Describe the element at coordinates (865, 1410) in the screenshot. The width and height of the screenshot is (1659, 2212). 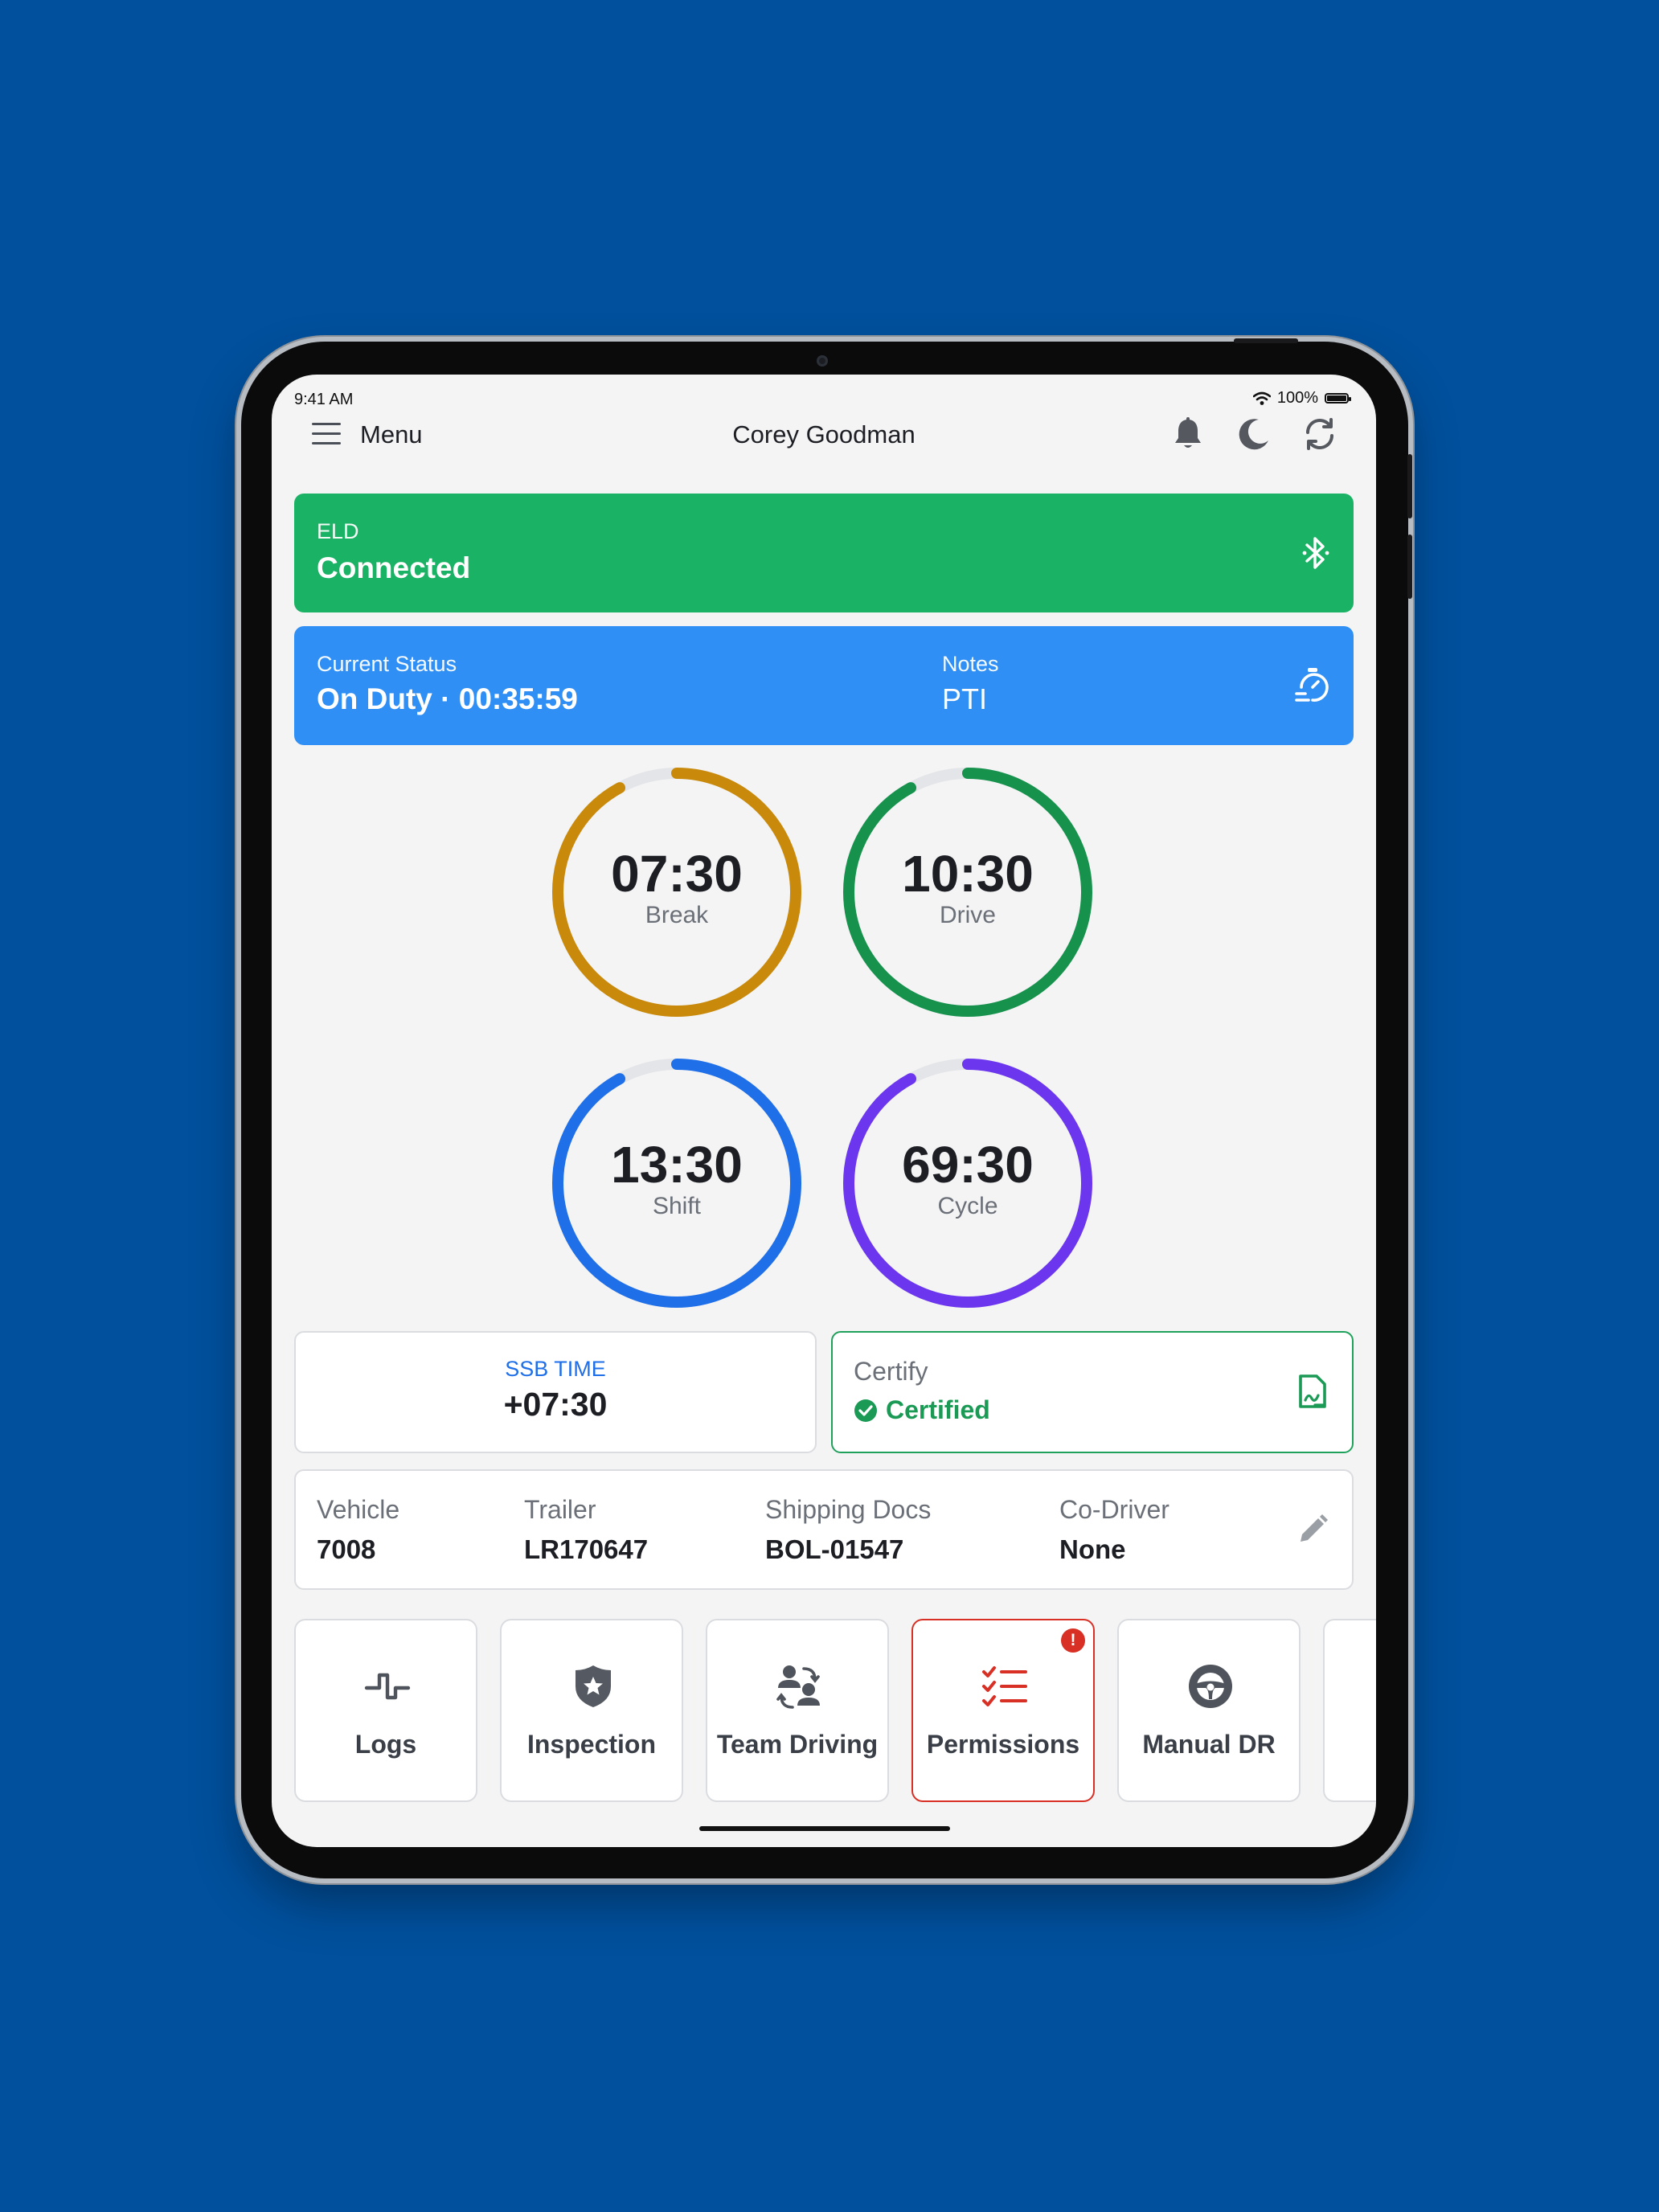
I see `check-circle-icon` at that location.